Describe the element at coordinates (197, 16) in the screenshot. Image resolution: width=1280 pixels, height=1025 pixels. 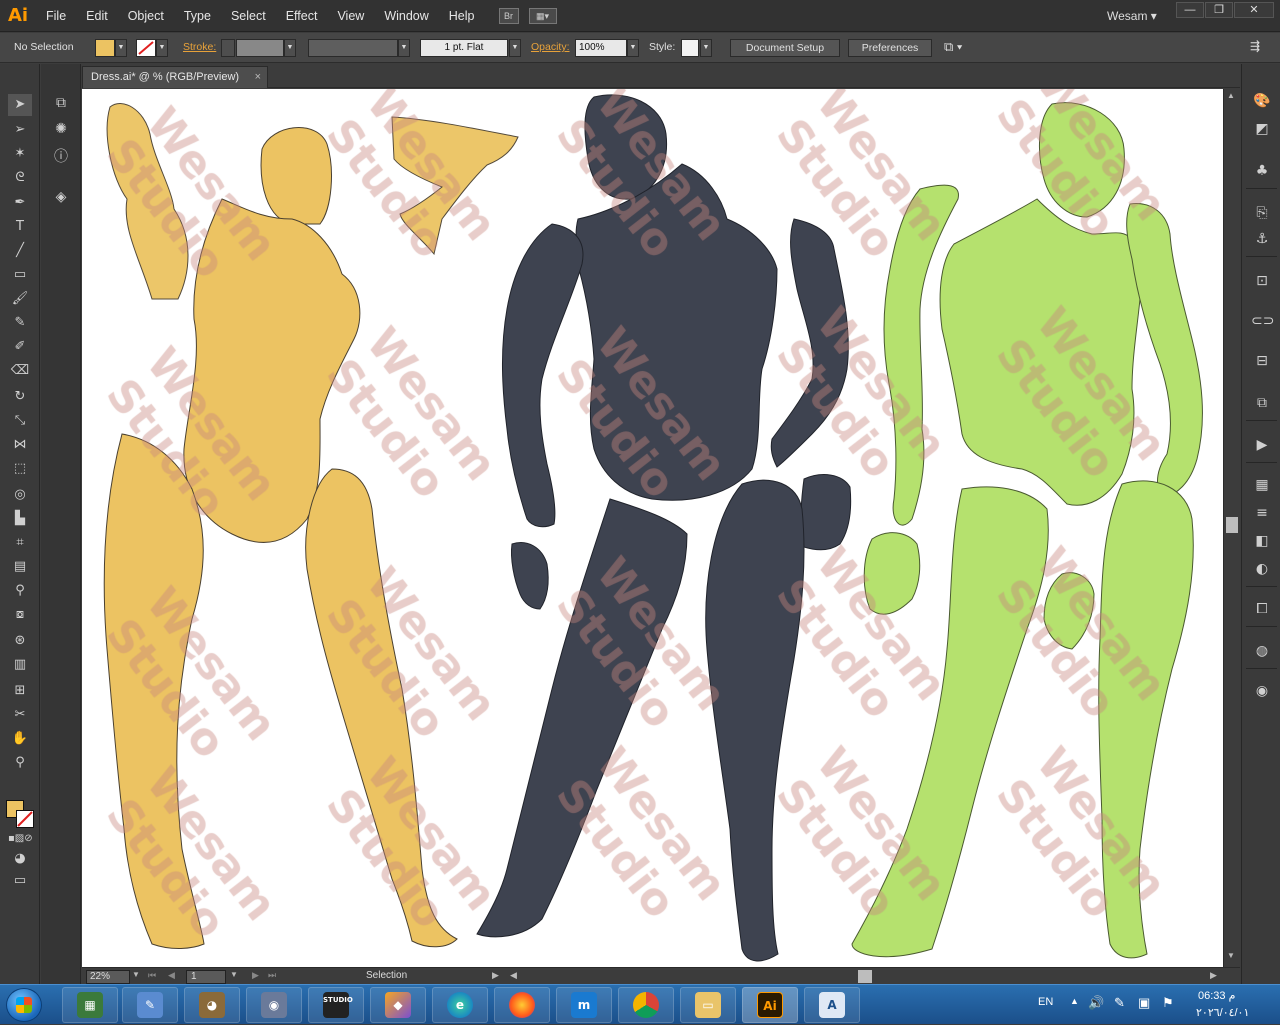
I see `menu-type: Type` at that location.